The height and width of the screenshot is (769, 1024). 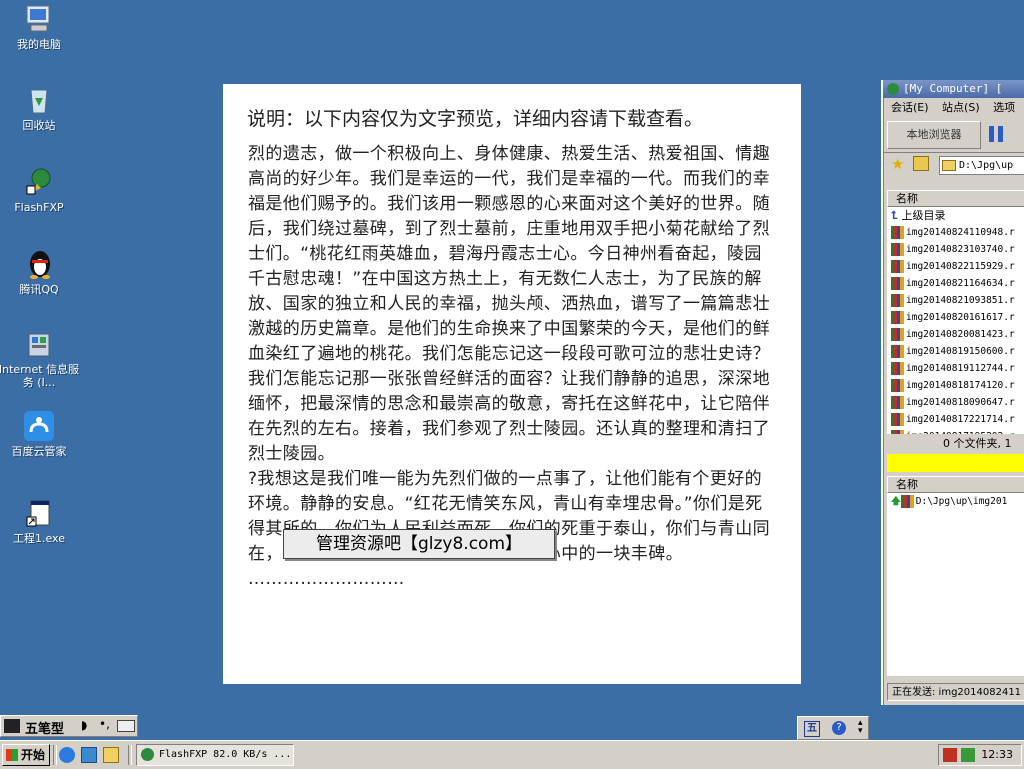 I want to click on path-input: D:\Jpg\up, so click(x=981, y=165).